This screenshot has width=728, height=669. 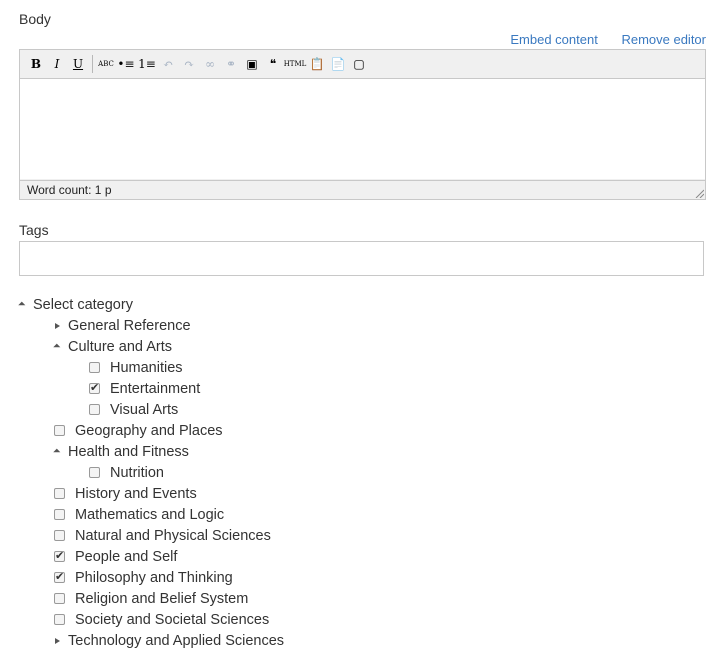 I want to click on category-item: Culture and Arts, so click(x=112, y=346).